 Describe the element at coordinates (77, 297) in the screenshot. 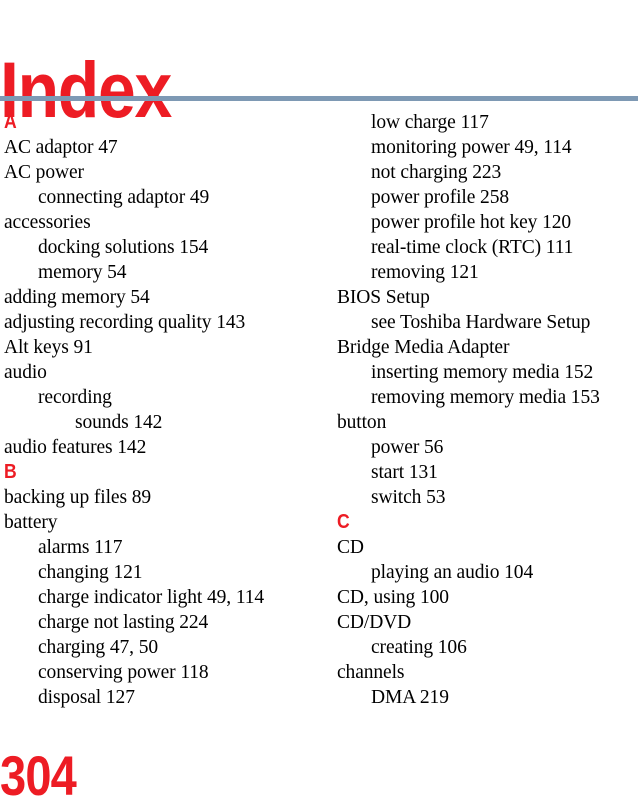

I see `index-entry: adding memory 54` at that location.